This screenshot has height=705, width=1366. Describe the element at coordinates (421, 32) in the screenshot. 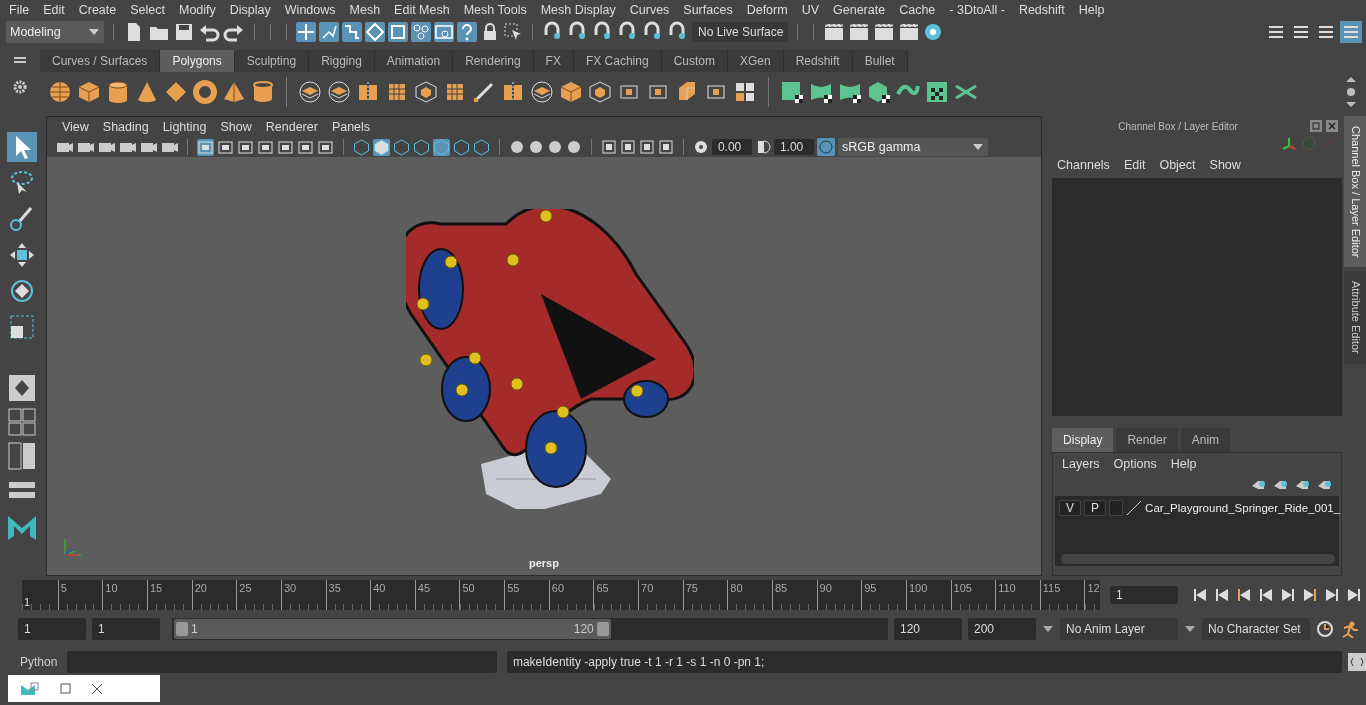

I see `dots-icon` at that location.